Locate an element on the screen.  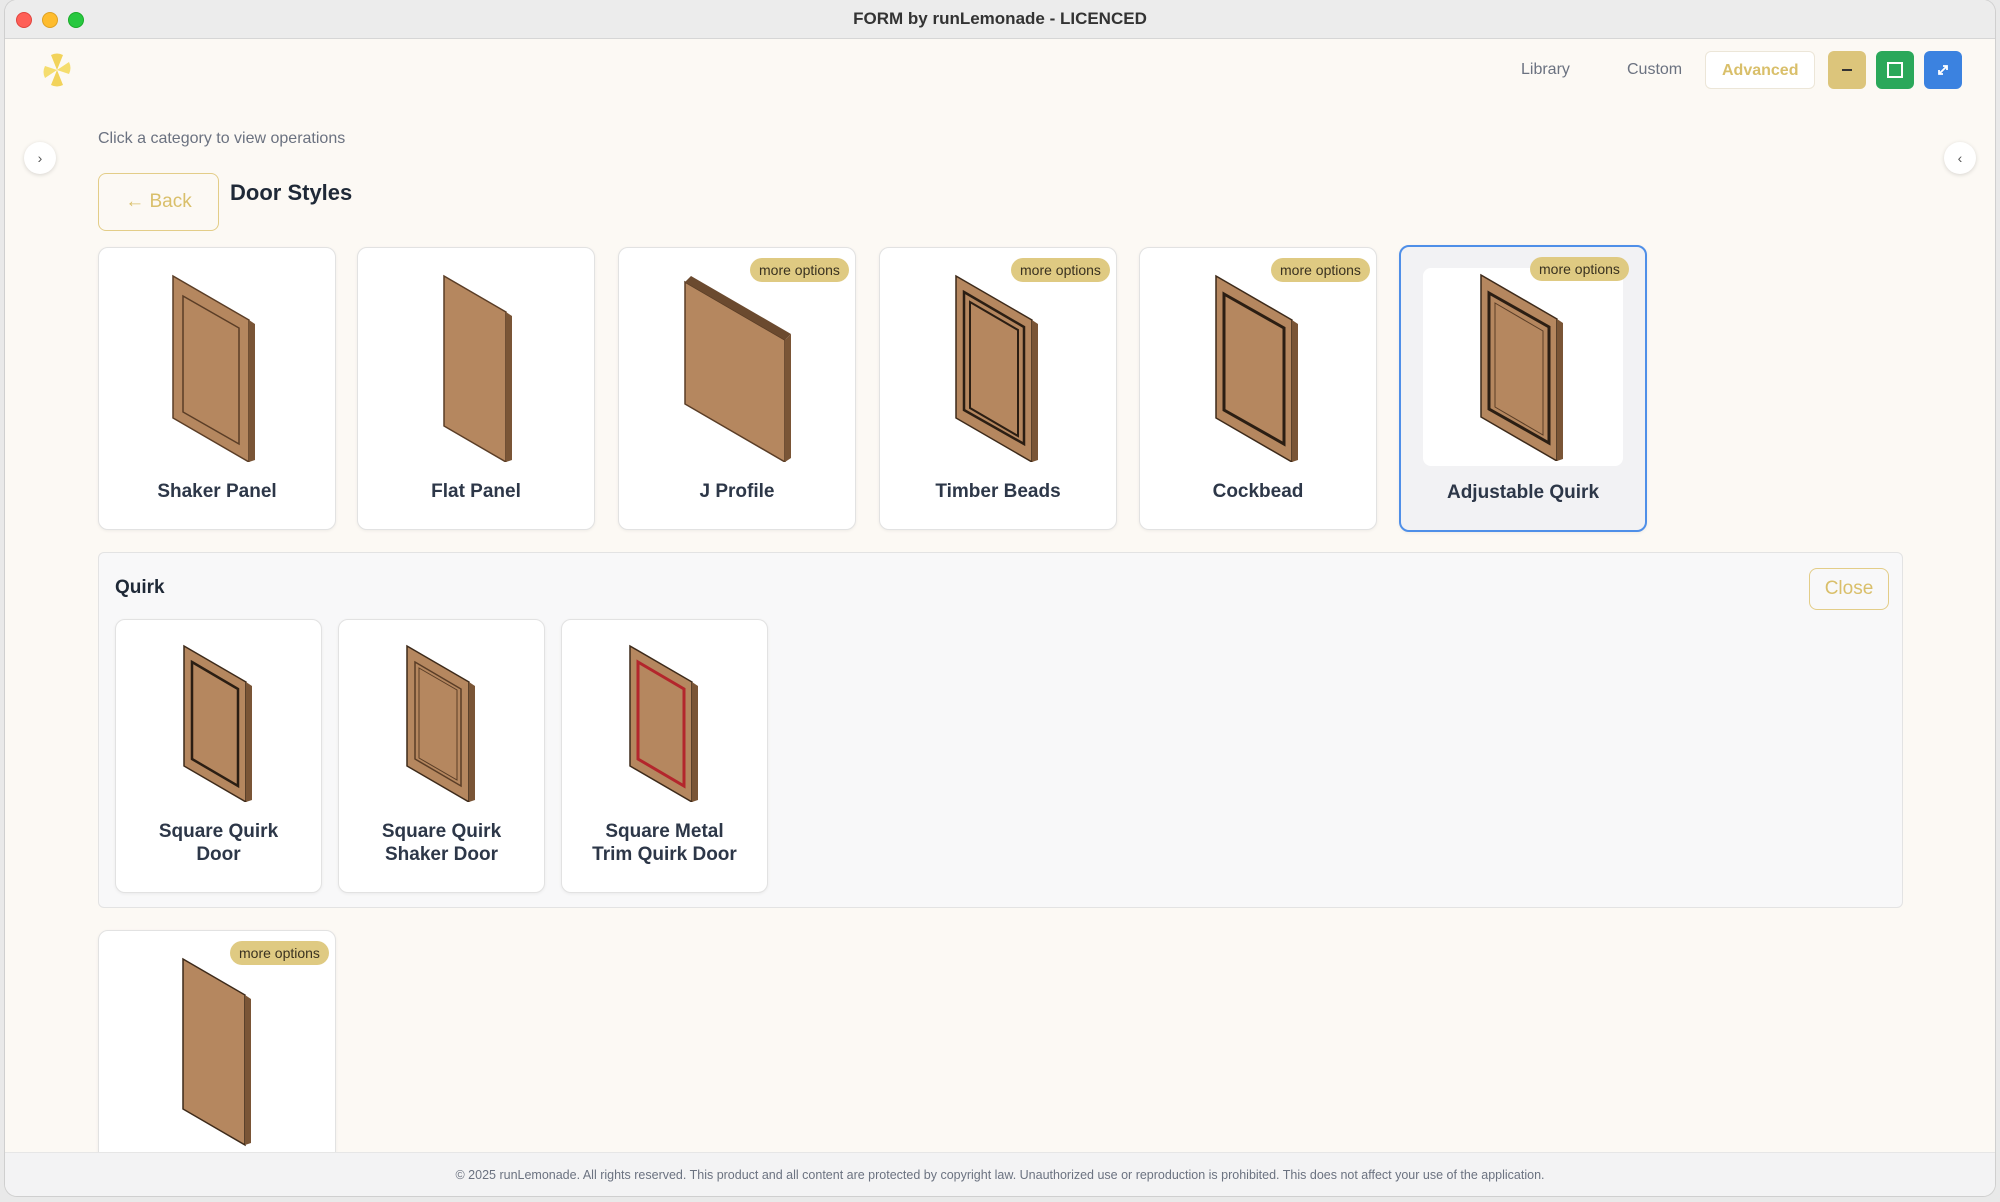
card-label: Flat Panel is located at coordinates (476, 491).